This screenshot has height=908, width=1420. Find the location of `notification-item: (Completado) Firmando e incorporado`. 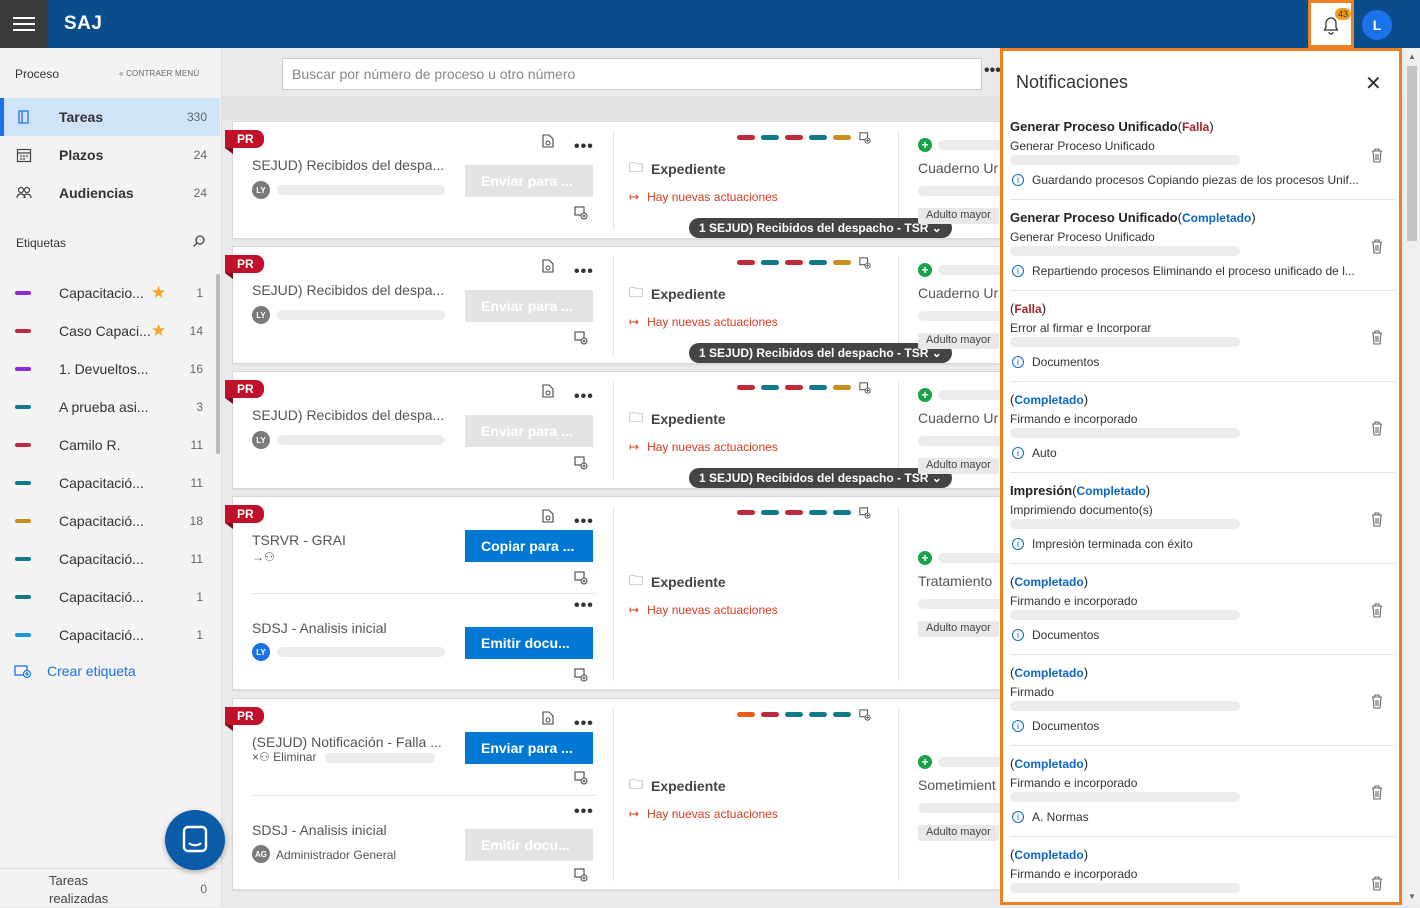

notification-item: (Completado) Firmando e incorporado is located at coordinates (1203, 869).